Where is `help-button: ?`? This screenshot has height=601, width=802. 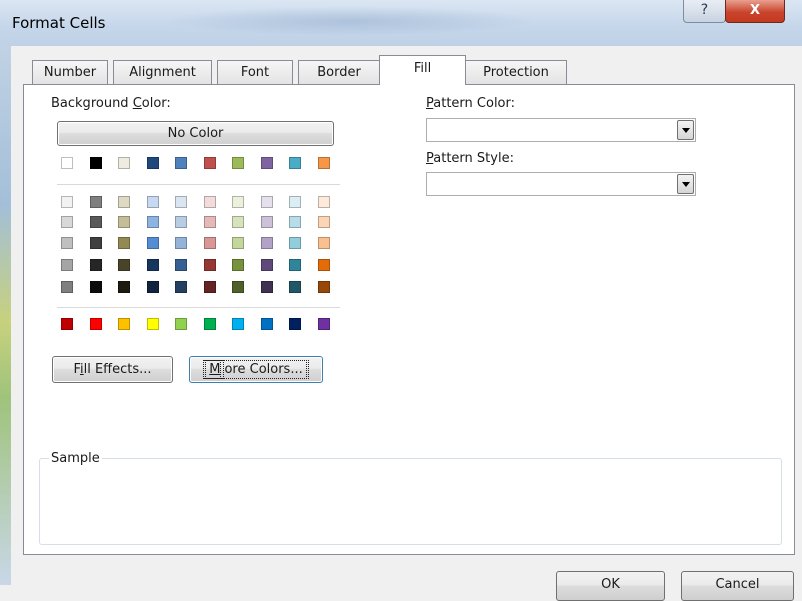 help-button: ? is located at coordinates (704, 11).